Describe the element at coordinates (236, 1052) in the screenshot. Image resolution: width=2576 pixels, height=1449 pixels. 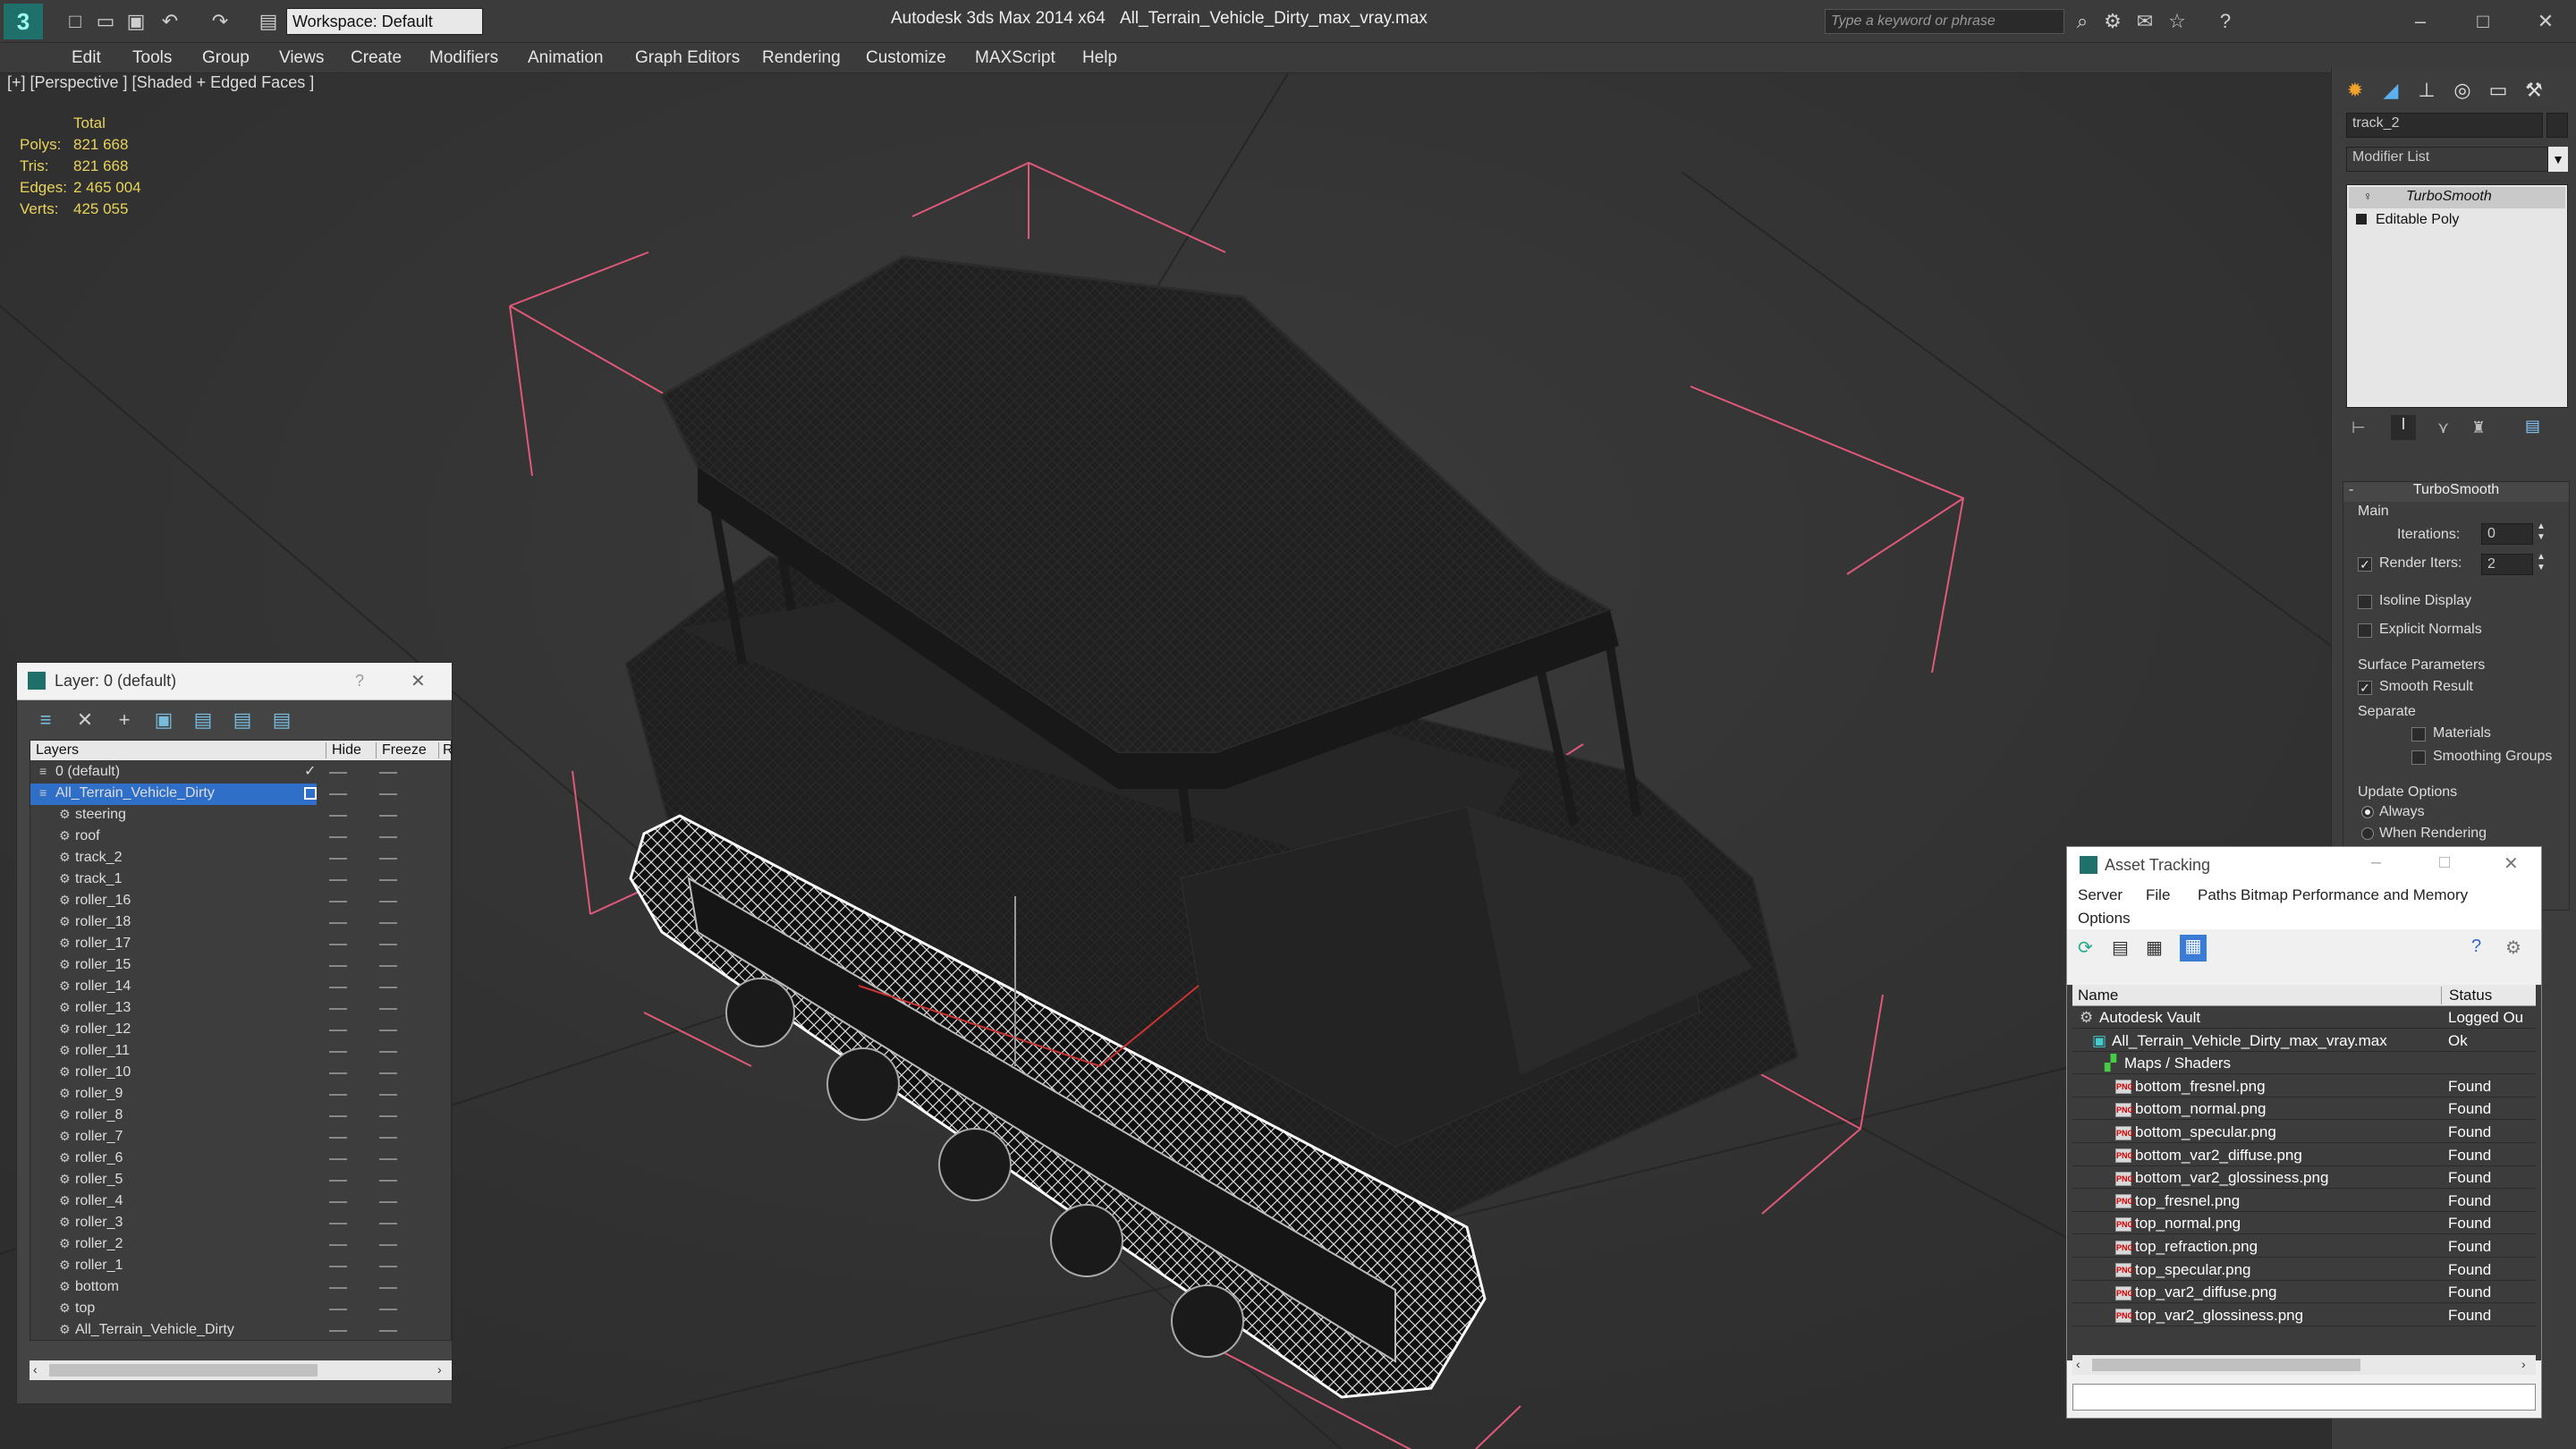
I see `layer-object-row: ⚙ roller_11` at that location.